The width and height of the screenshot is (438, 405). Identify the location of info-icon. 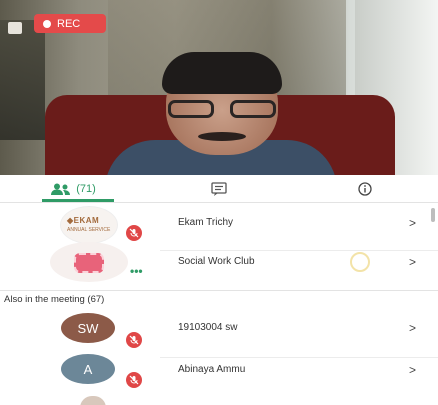
(365, 188).